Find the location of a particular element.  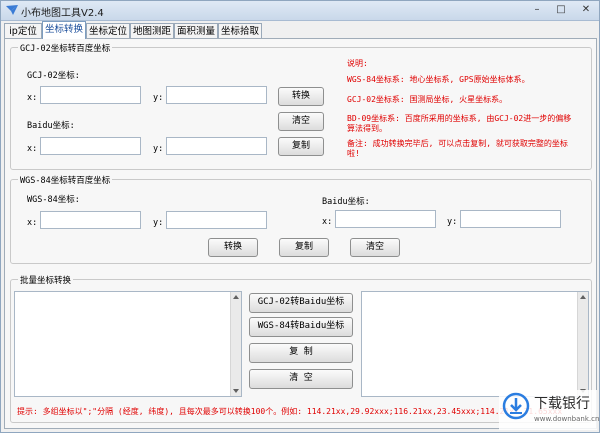

gcj-clear-button: 清空 is located at coordinates (301, 121).